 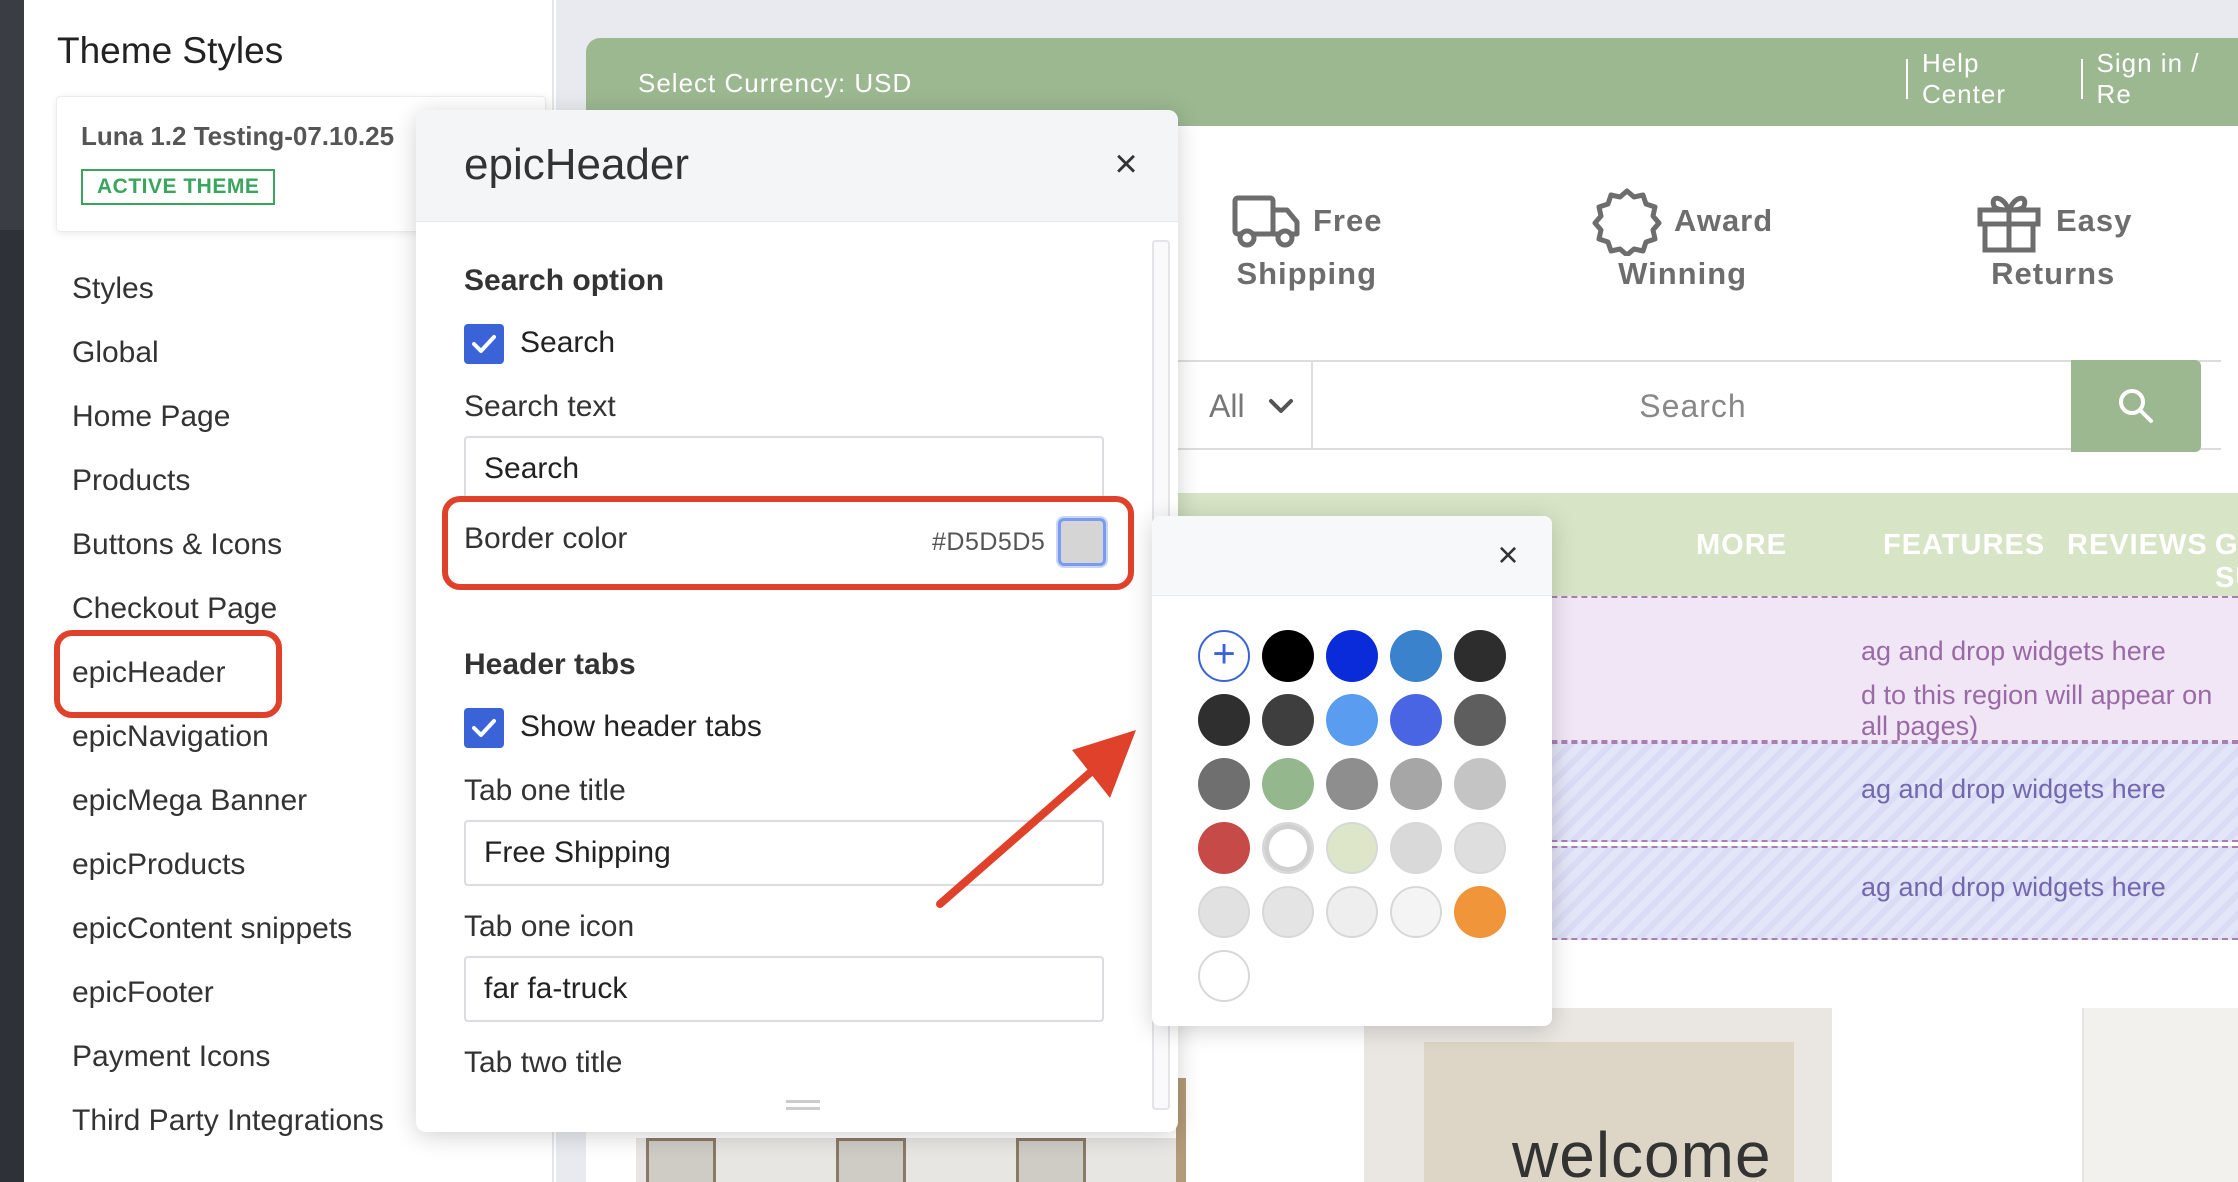 What do you see at coordinates (1683, 273) in the screenshot?
I see `tab-line2: Winning` at bounding box center [1683, 273].